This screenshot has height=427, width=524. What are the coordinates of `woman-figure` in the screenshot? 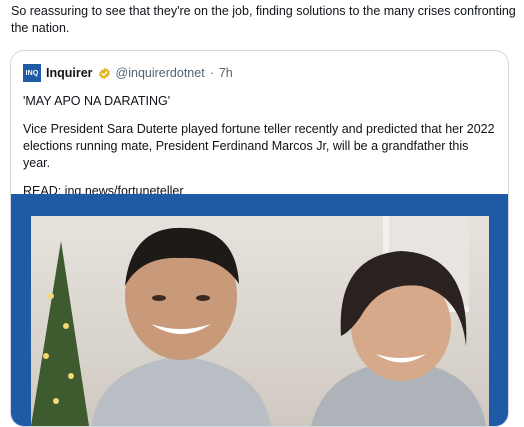 It's located at (398, 338).